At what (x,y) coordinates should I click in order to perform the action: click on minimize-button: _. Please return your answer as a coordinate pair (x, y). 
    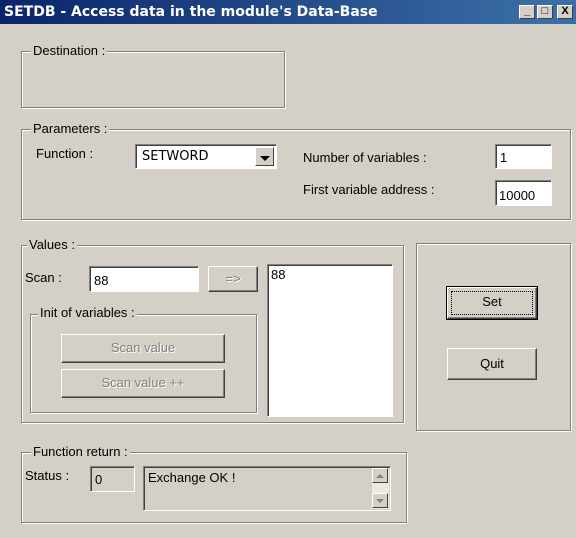
    Looking at the image, I should click on (527, 12).